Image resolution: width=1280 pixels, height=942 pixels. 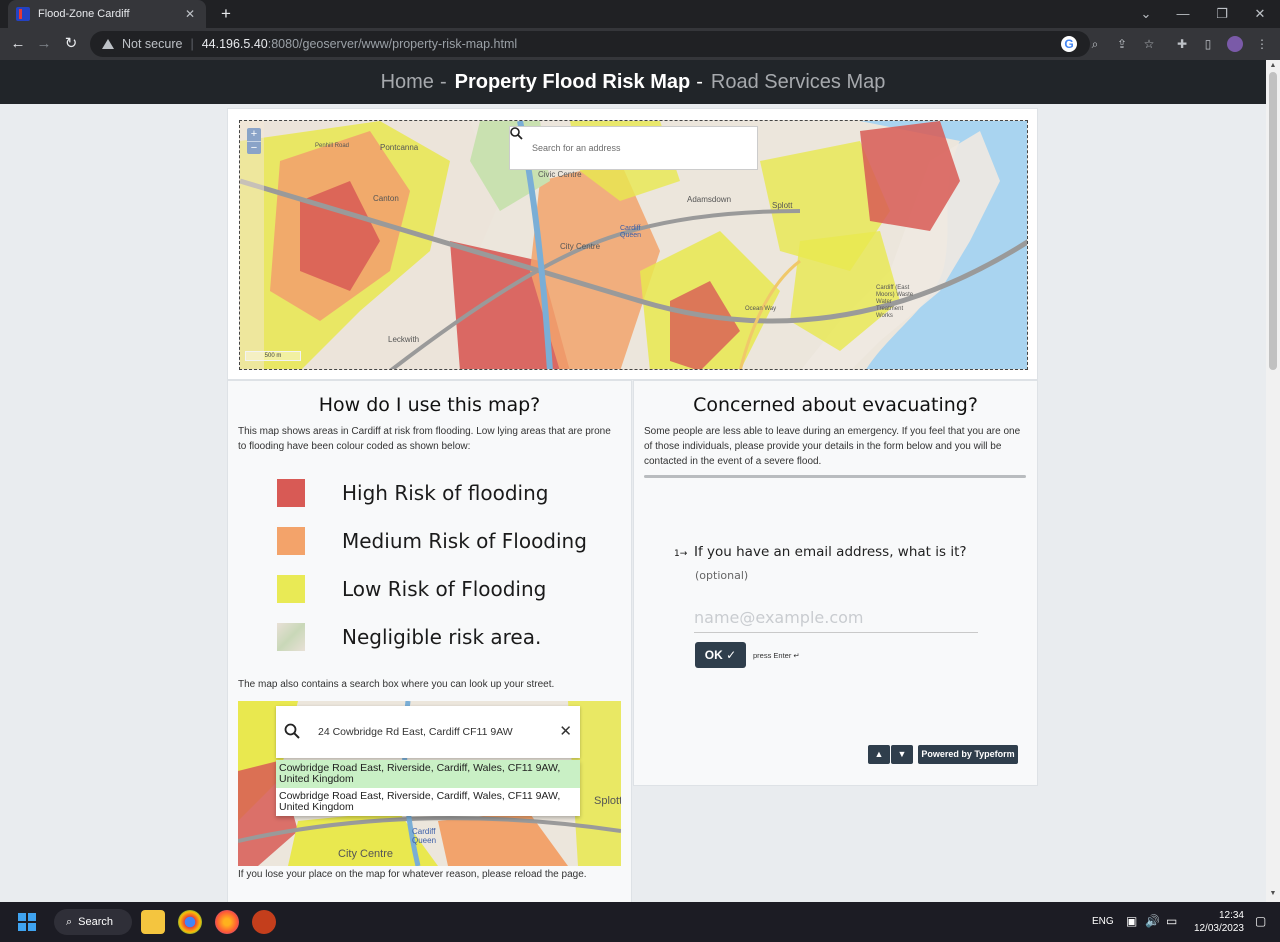 What do you see at coordinates (1171, 921) in the screenshot?
I see `battery-icon: ▭` at bounding box center [1171, 921].